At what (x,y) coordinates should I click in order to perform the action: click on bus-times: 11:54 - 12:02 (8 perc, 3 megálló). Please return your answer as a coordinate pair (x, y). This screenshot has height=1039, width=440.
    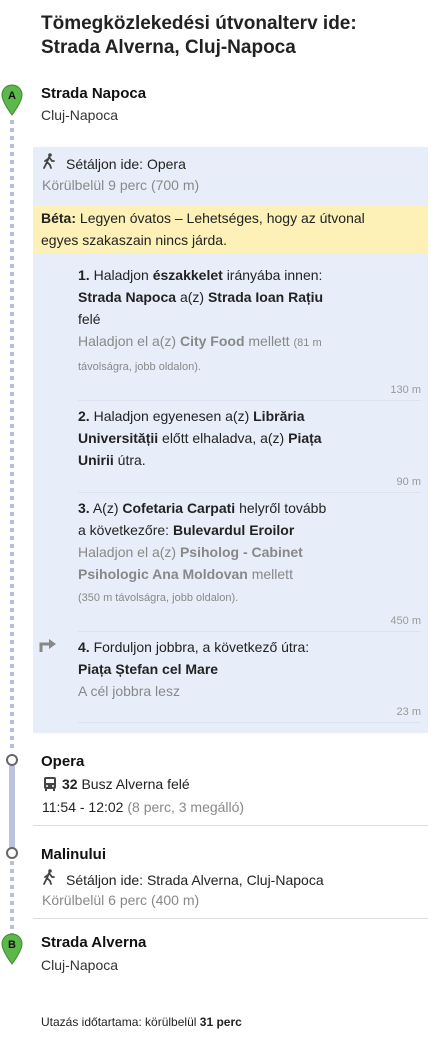
    Looking at the image, I should click on (143, 807).